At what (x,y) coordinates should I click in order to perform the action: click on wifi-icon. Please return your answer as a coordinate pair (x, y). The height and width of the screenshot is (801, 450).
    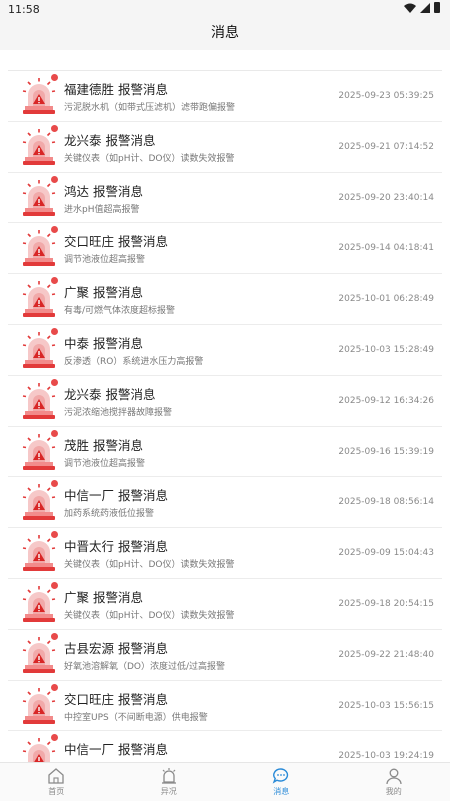
    Looking at the image, I should click on (410, 8).